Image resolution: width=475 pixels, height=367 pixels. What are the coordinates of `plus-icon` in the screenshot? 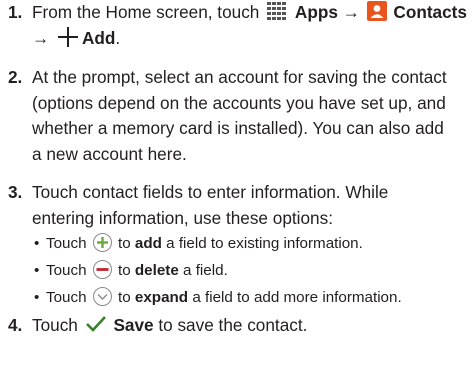 It's located at (68, 36).